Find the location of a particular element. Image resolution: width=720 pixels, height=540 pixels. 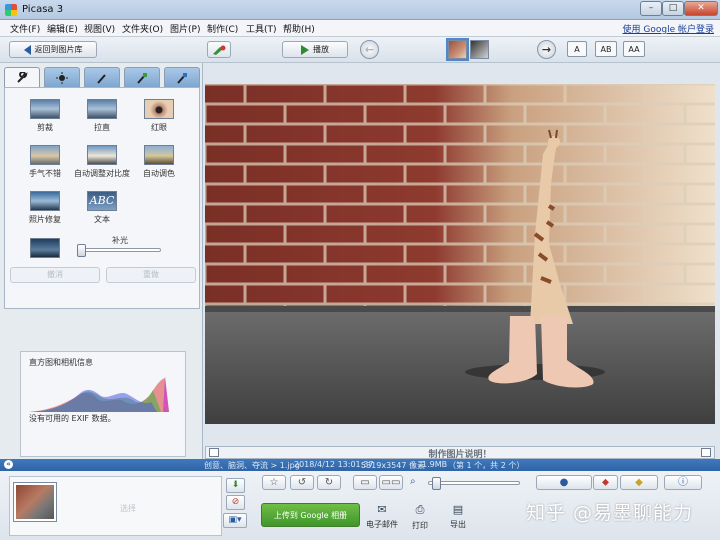

pin-icon: ⬇ is located at coordinates (235, 485).